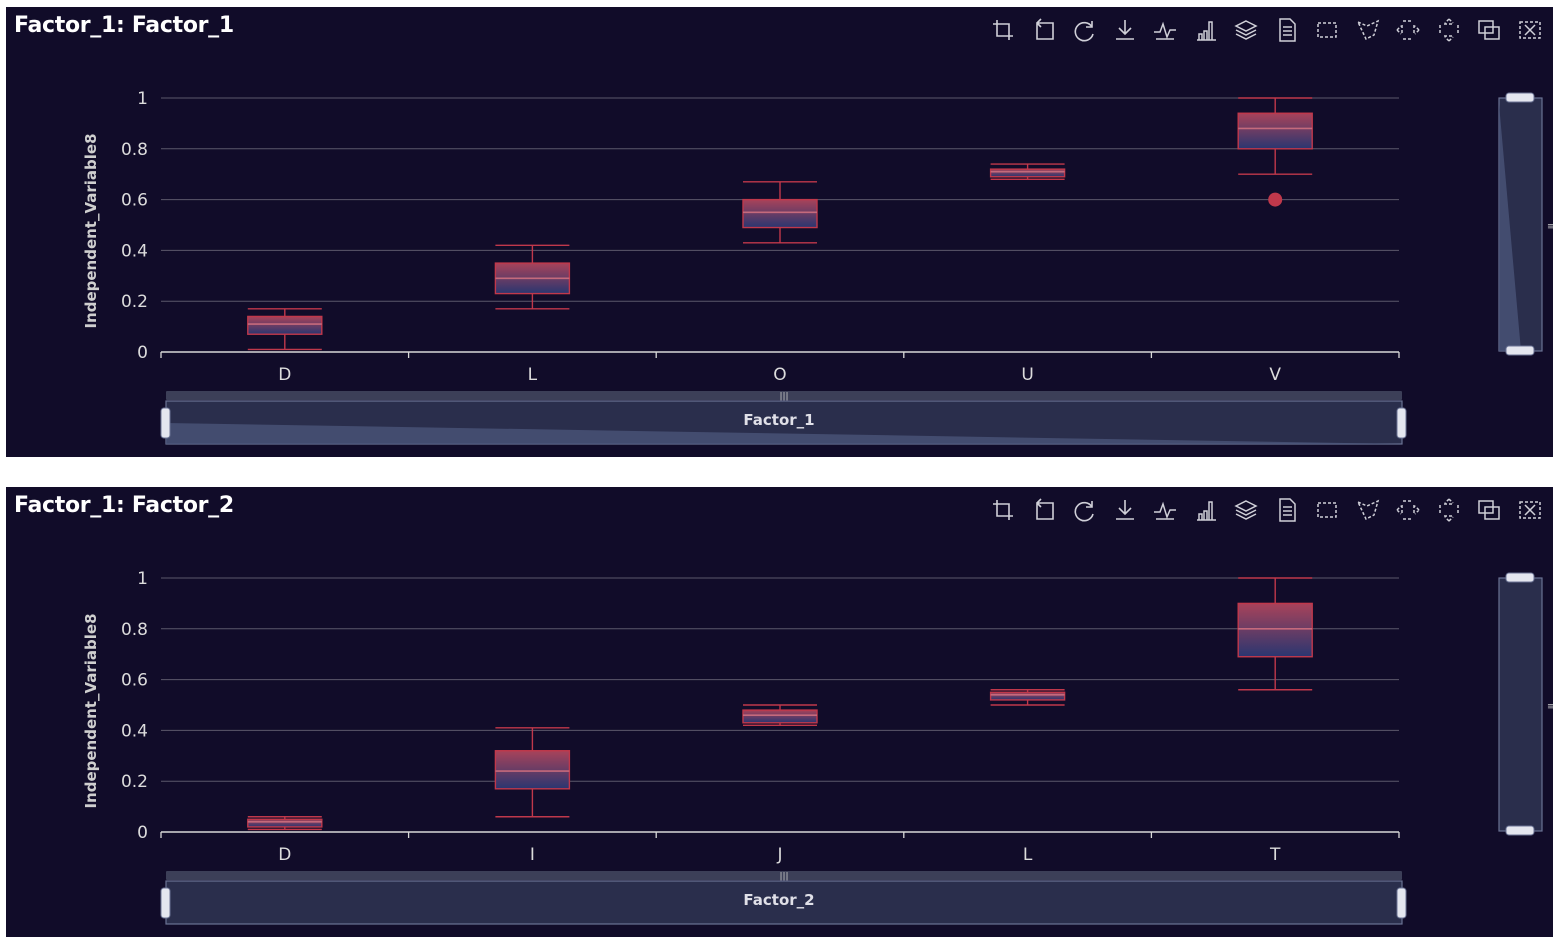  What do you see at coordinates (142, 579) in the screenshot?
I see `y-tick-label: 1` at bounding box center [142, 579].